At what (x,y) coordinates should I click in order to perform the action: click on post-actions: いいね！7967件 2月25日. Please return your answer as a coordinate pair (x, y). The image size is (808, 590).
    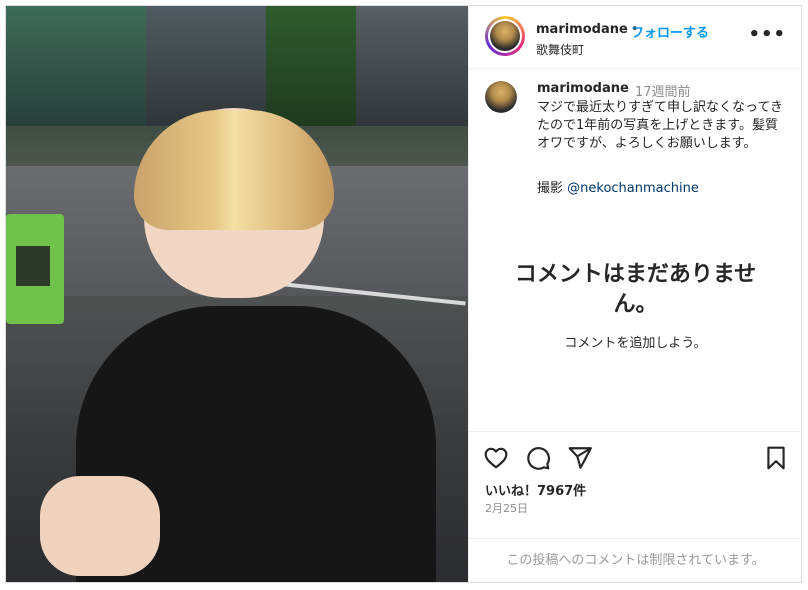
    Looking at the image, I should click on (635, 485).